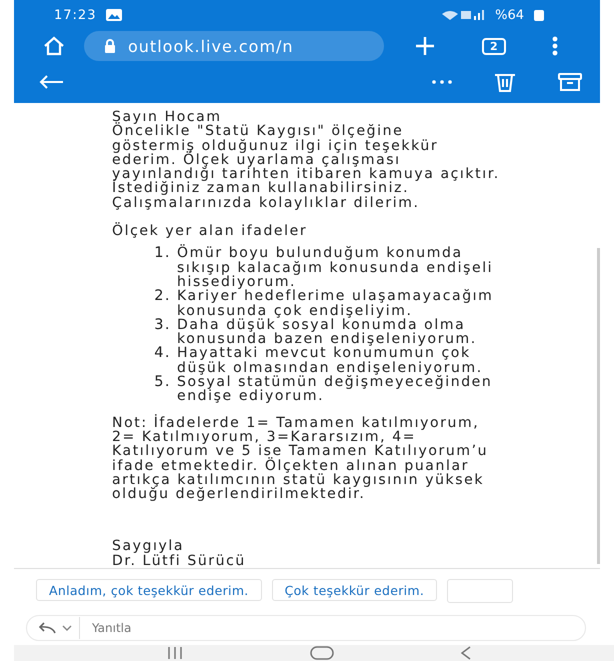 The image size is (614, 661). Describe the element at coordinates (175, 653) in the screenshot. I see `recent-apps-icon` at that location.